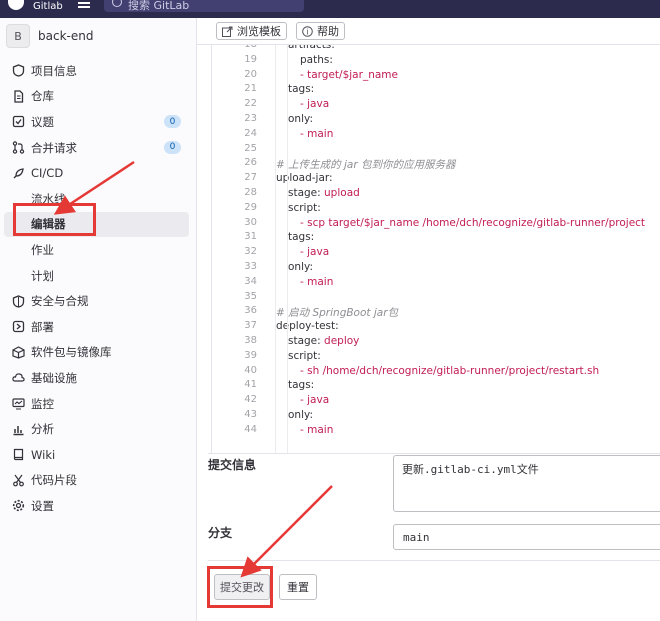 The height and width of the screenshot is (621, 660). What do you see at coordinates (298, 587) in the screenshot?
I see `reset-button: 重置` at bounding box center [298, 587].